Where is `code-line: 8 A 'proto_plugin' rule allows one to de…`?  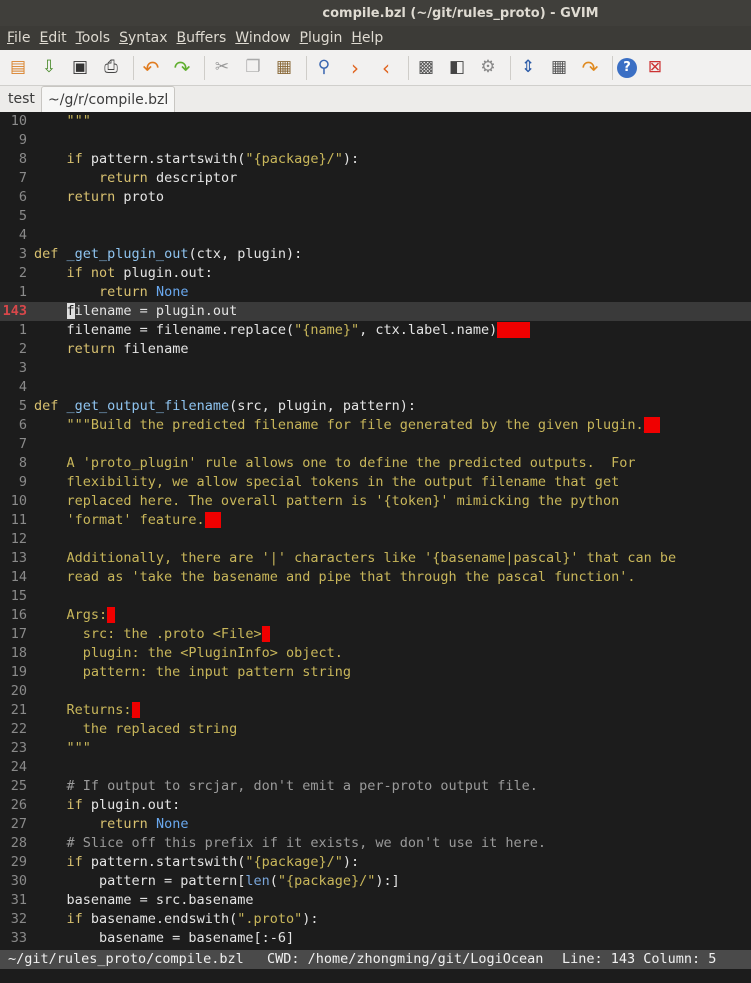 code-line: 8 A 'proto_plugin' rule allows one to de… is located at coordinates (327, 463).